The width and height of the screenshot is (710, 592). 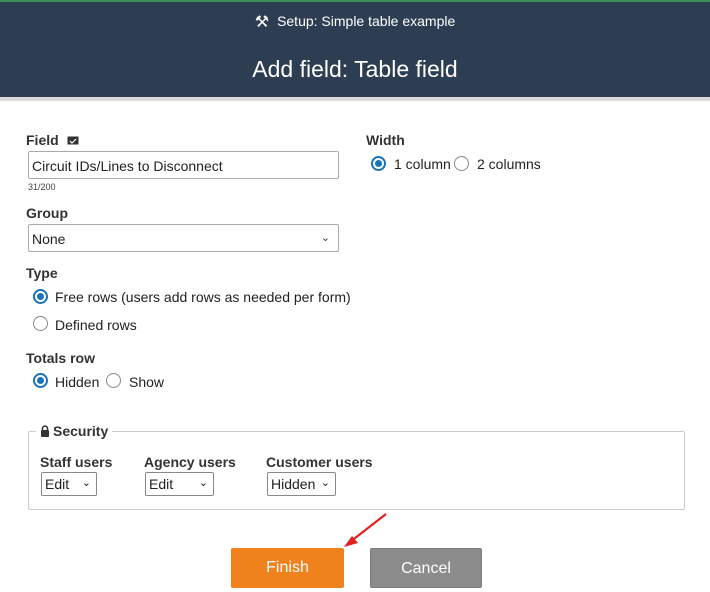 I want to click on agency-users-label: Agency users, so click(x=190, y=462).